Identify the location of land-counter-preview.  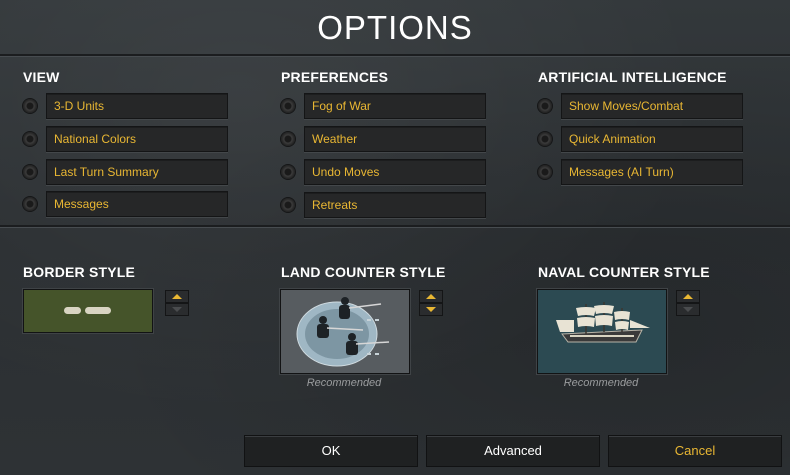
(345, 331).